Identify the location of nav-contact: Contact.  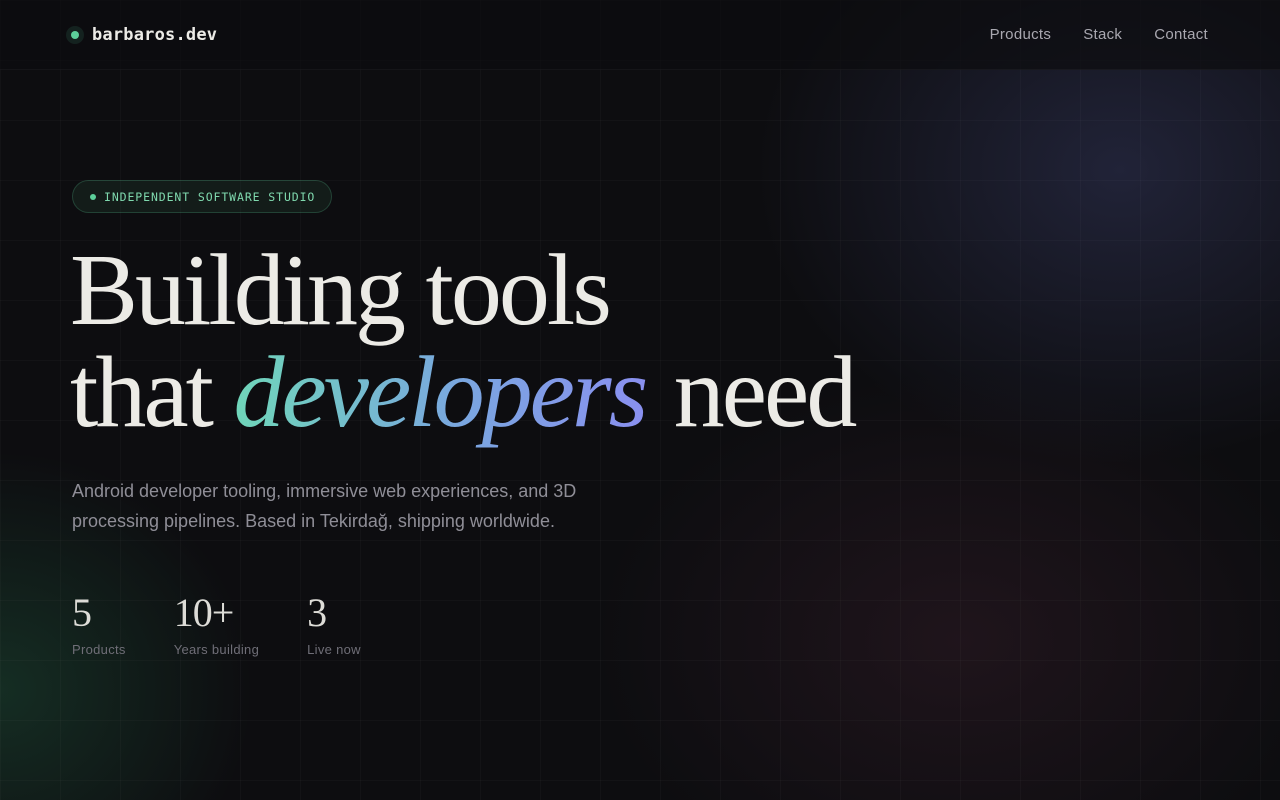
(1181, 34).